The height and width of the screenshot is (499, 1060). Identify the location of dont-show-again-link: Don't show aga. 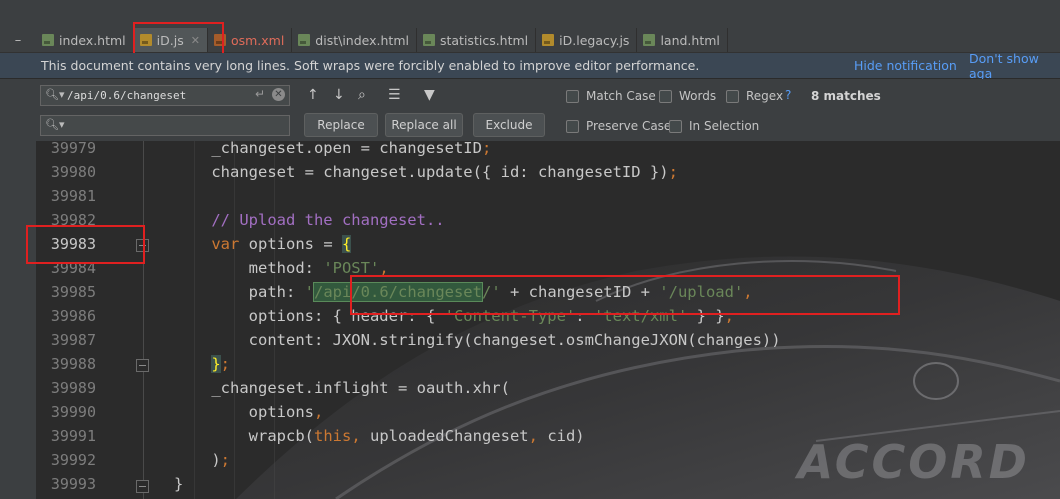
(1014, 66).